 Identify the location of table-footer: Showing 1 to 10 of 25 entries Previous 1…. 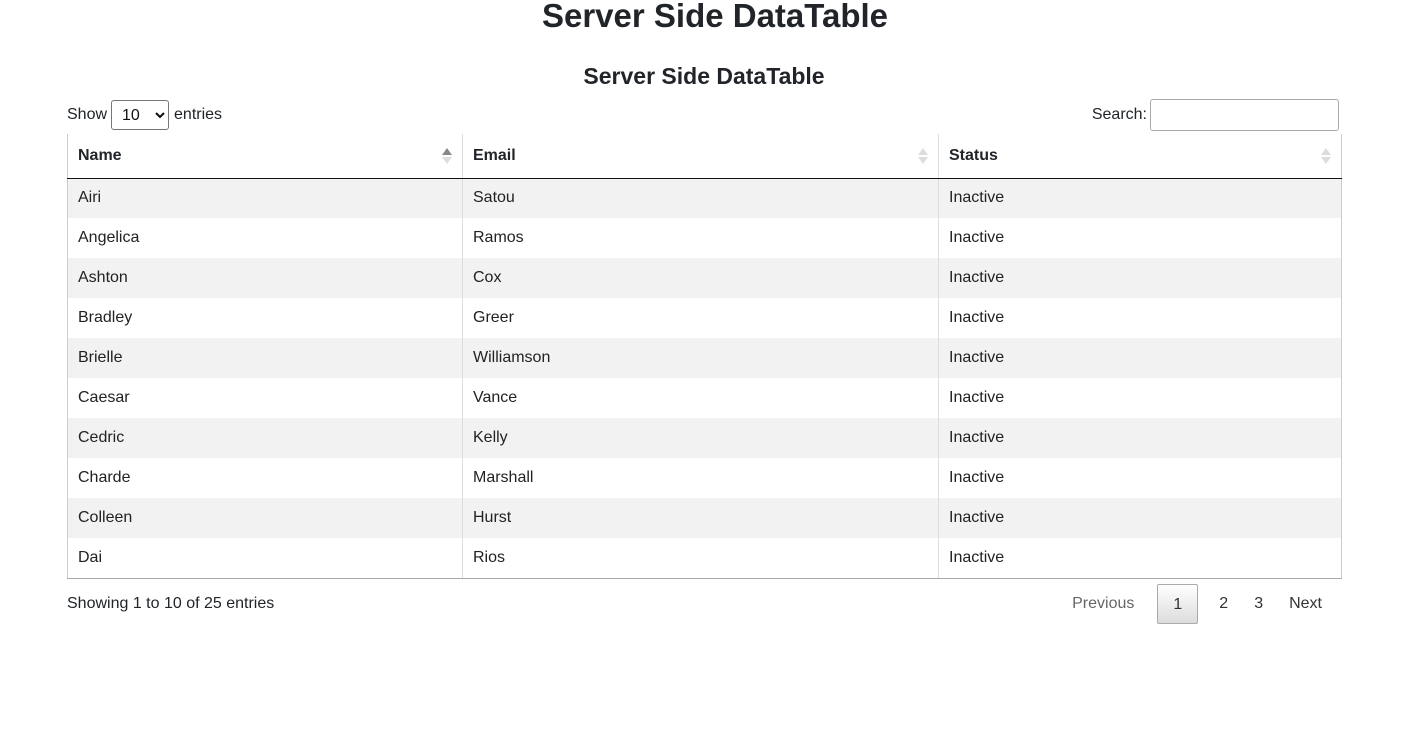
(704, 603).